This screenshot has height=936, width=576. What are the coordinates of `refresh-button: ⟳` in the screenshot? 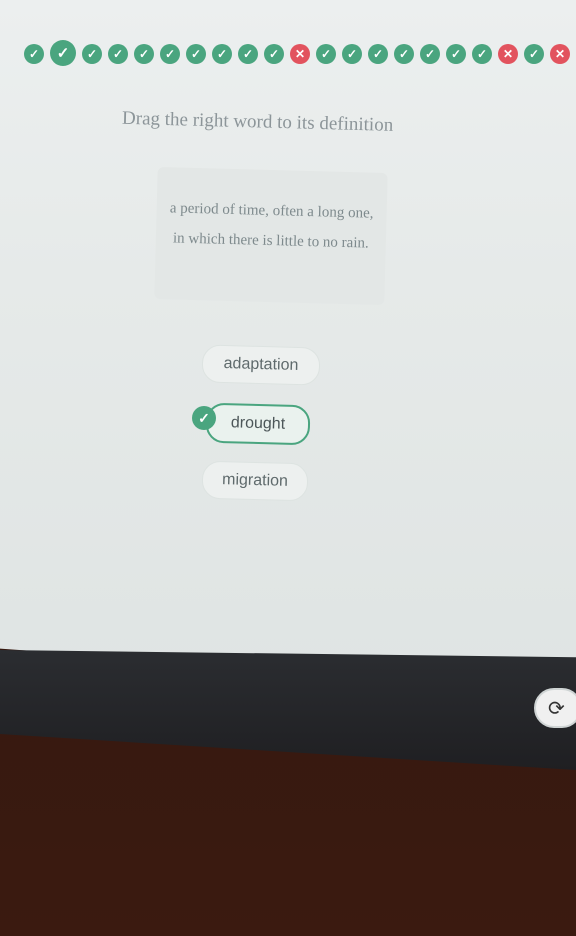 It's located at (555, 708).